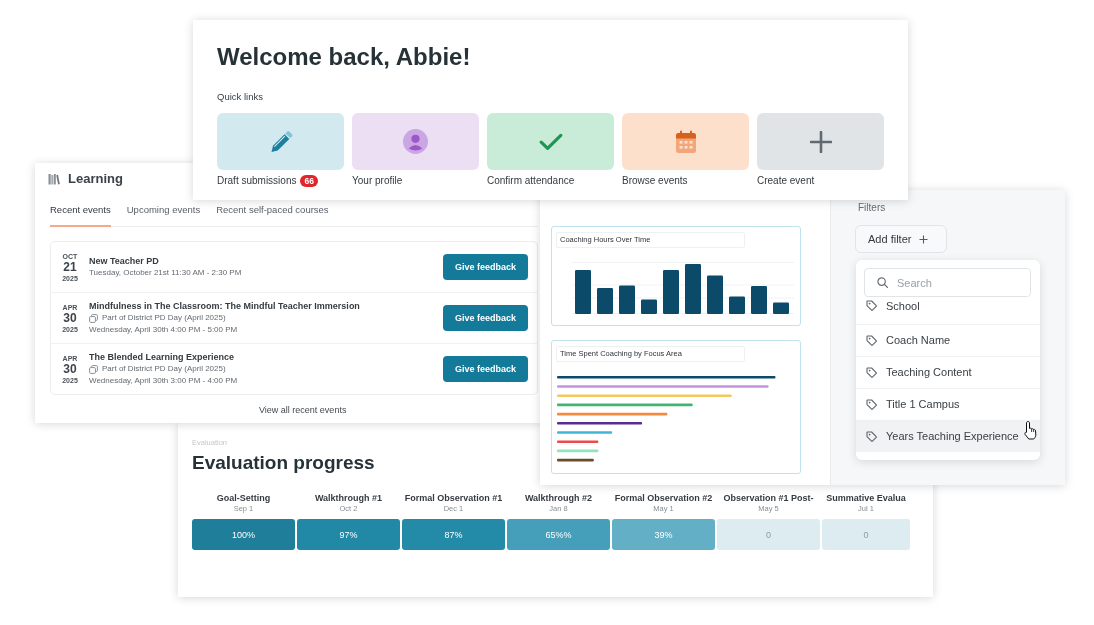  I want to click on progress-cell: 87%, so click(453, 534).